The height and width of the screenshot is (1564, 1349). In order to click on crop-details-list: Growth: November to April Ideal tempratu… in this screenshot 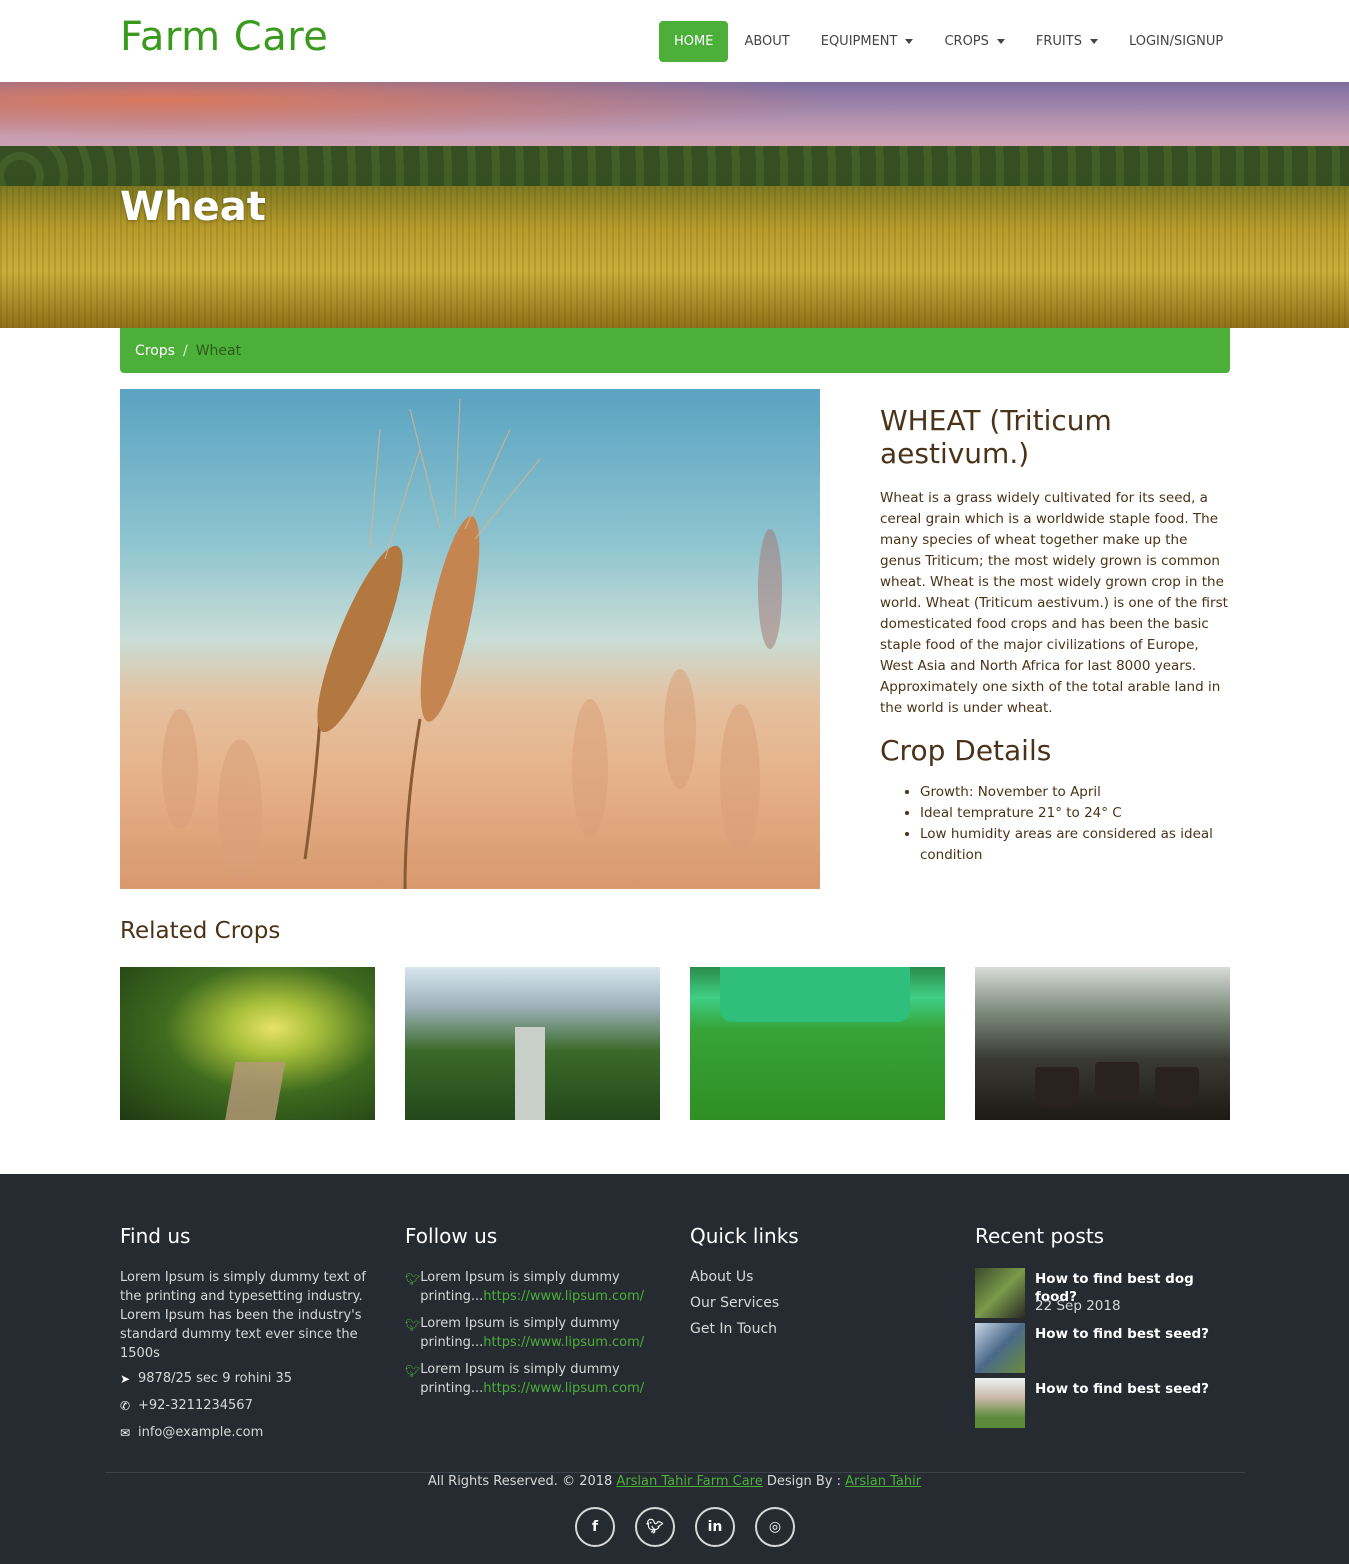, I will do `click(1077, 824)`.